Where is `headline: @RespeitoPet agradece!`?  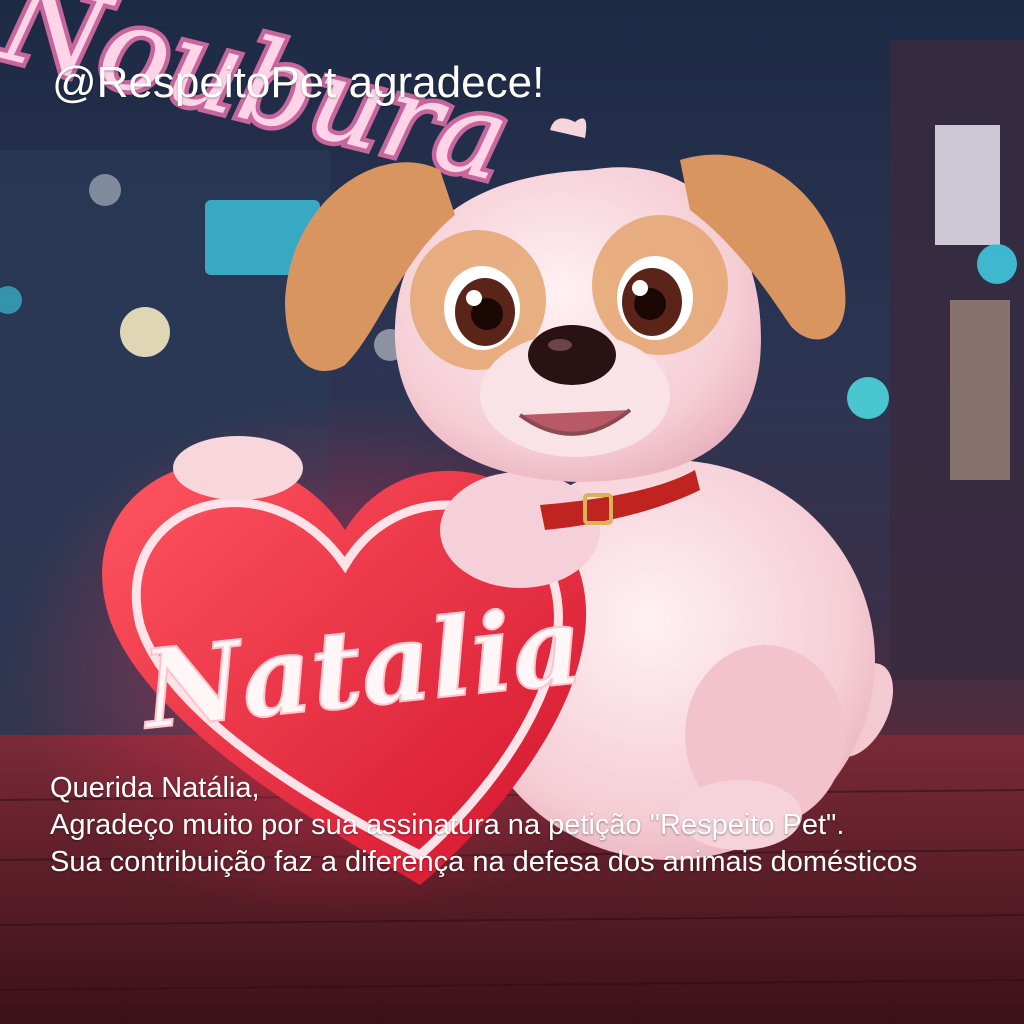 headline: @RespeitoPet agradece! is located at coordinates (298, 82).